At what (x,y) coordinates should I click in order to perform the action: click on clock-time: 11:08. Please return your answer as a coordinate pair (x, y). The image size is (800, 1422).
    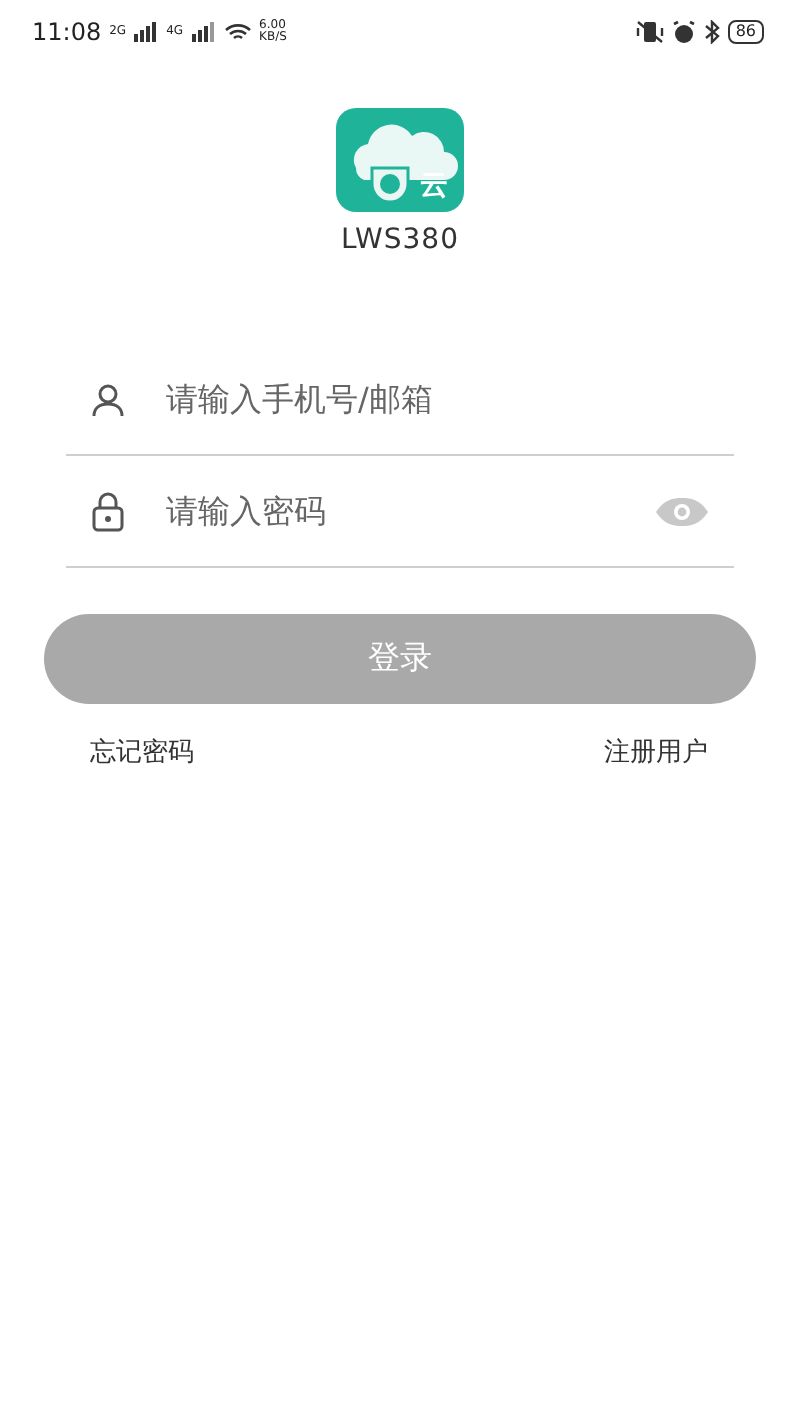
    Looking at the image, I should click on (67, 32).